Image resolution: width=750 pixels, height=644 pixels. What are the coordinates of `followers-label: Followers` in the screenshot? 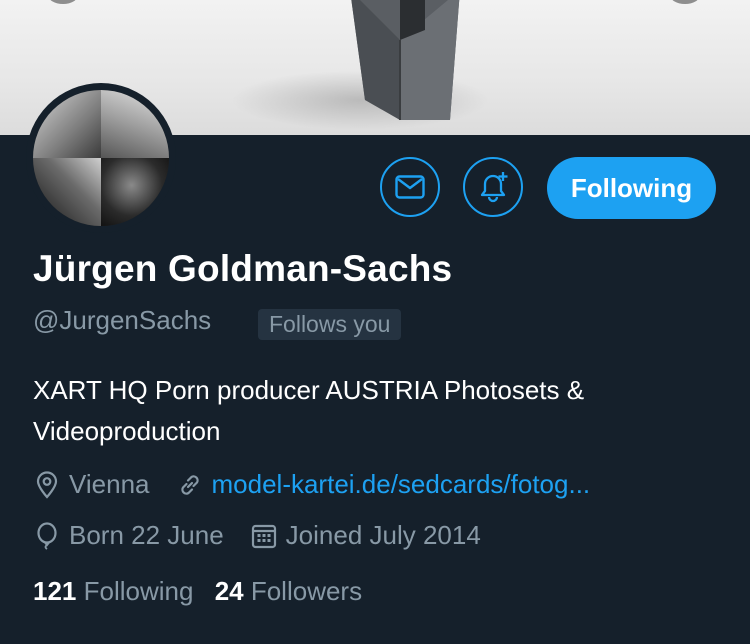 It's located at (306, 591).